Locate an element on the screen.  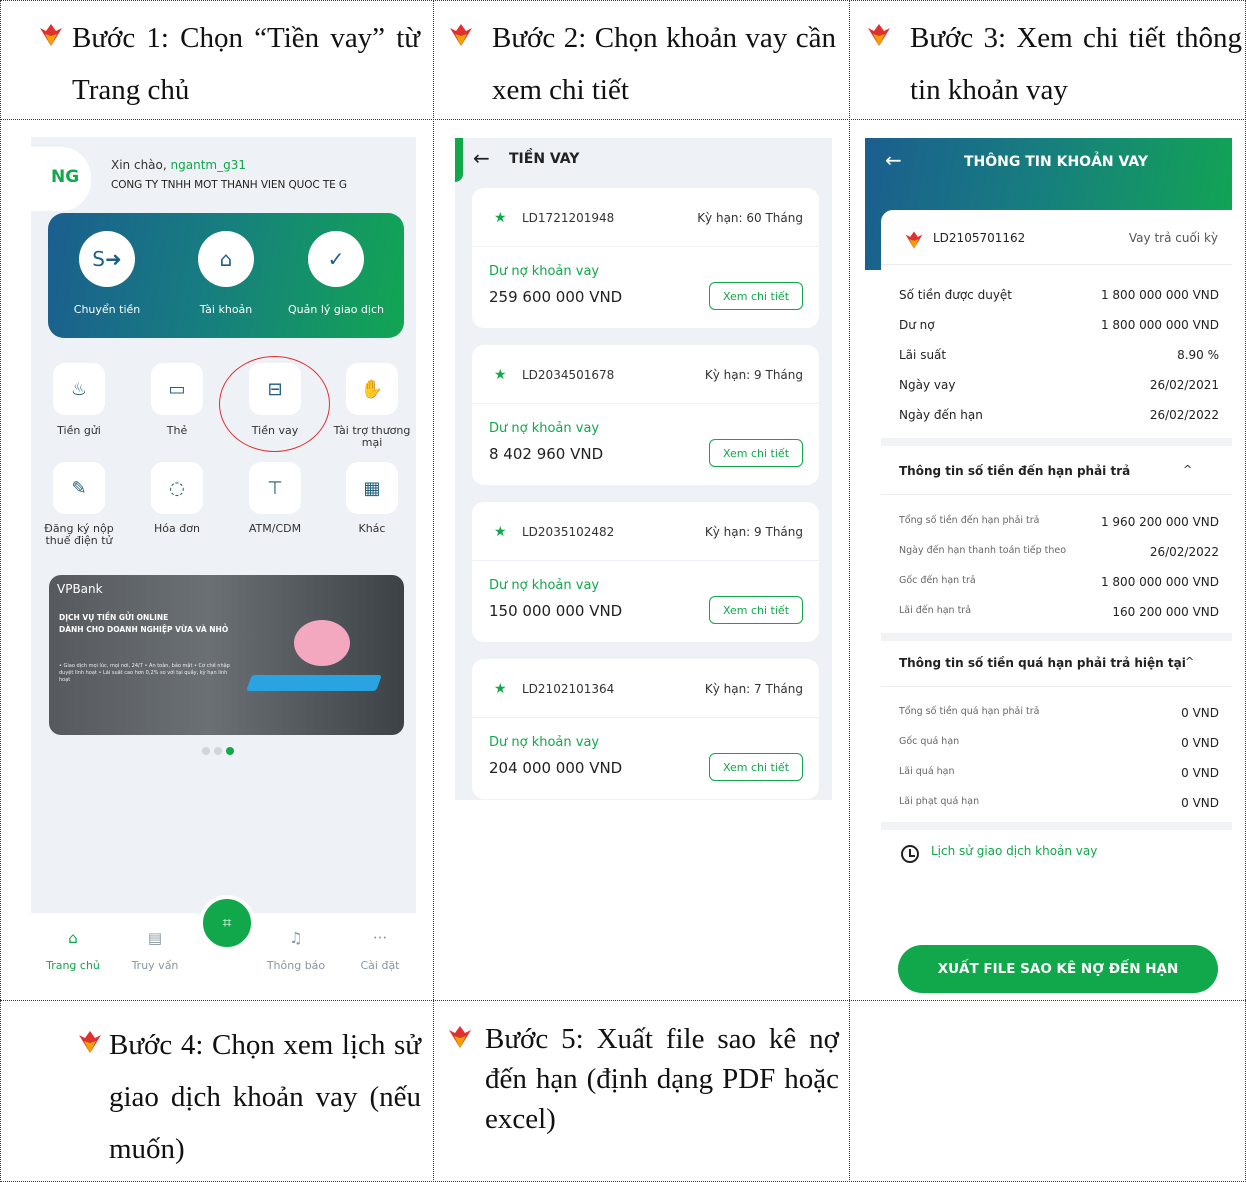
bulb-icon: ◌ is located at coordinates (177, 488).